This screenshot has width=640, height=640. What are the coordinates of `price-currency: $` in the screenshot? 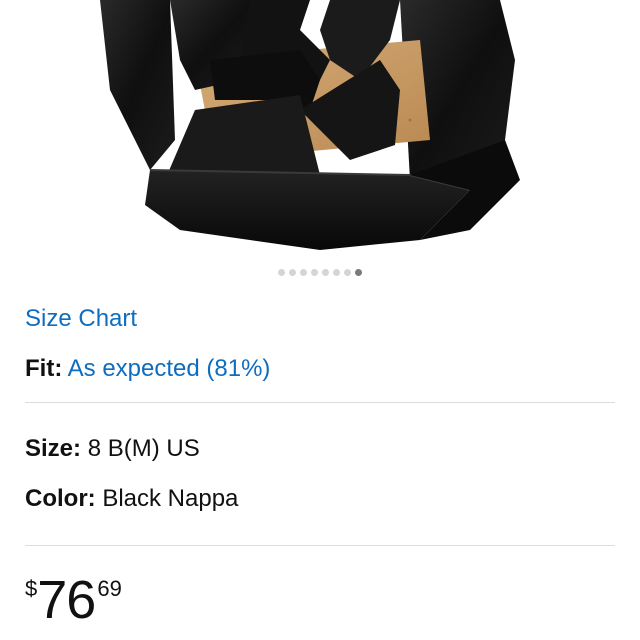 It's located at (31, 588).